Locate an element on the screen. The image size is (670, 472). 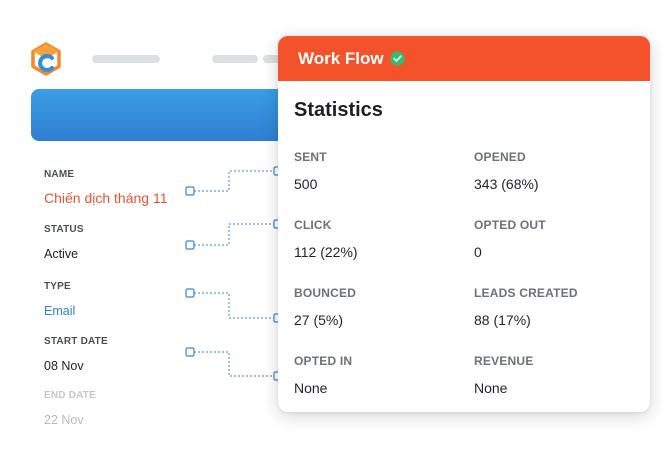
stat-value: 27 (5%) is located at coordinates (319, 320).